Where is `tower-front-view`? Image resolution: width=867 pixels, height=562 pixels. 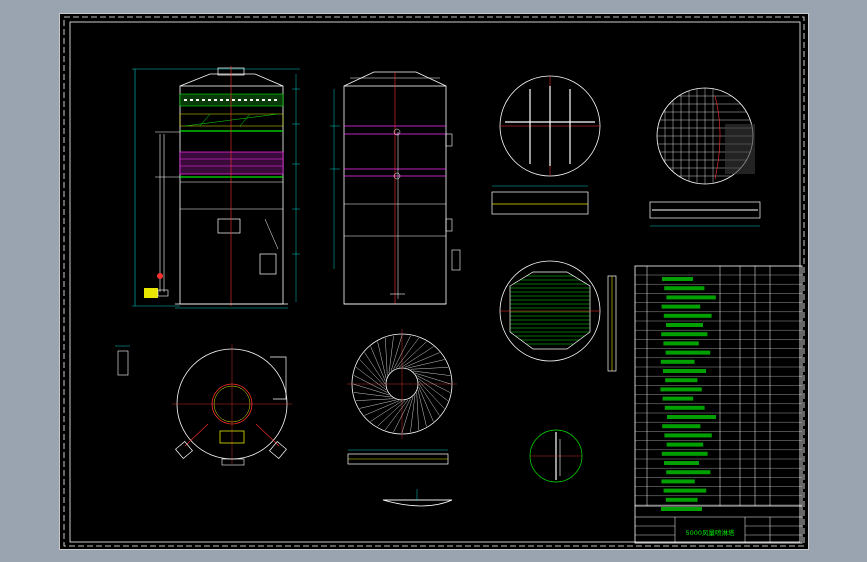 tower-front-view is located at coordinates (216, 187).